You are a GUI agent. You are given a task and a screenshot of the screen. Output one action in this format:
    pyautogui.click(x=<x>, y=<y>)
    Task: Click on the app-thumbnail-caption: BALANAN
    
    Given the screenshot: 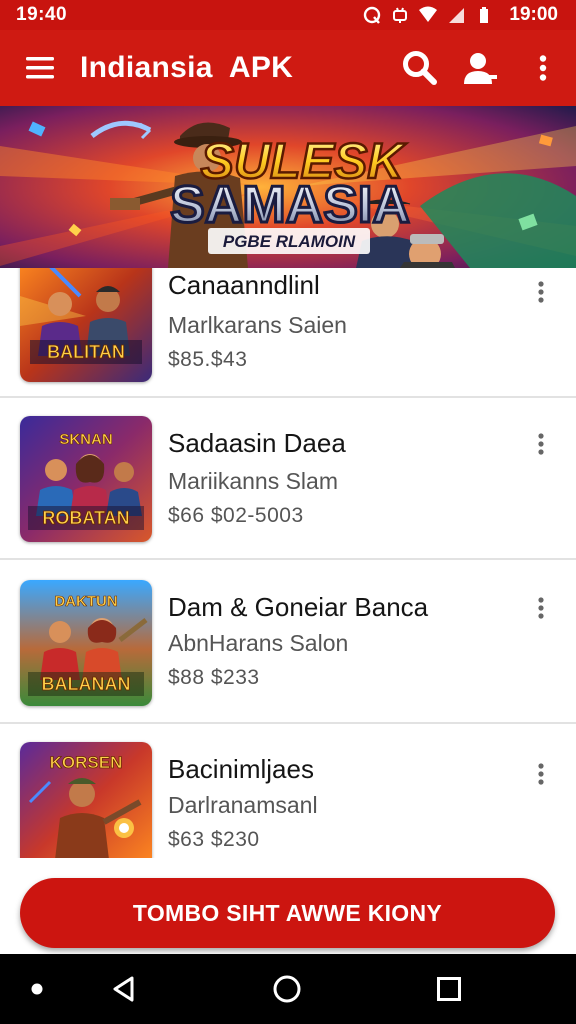 What is the action you would take?
    pyautogui.click(x=86, y=684)
    